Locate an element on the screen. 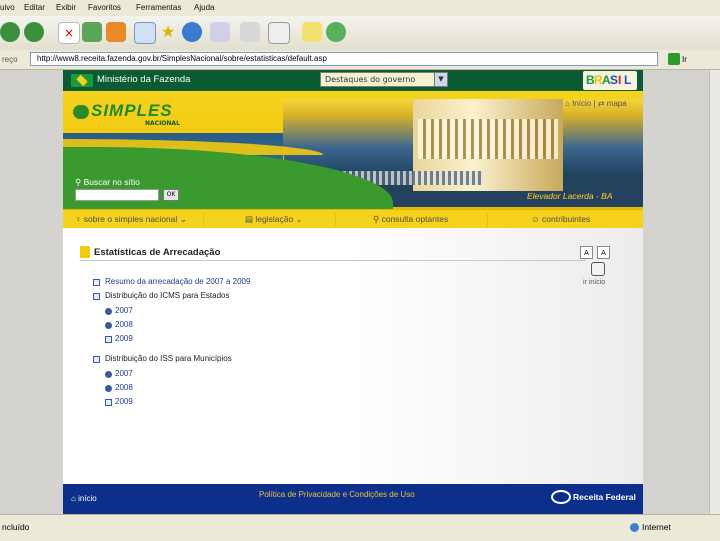 Image resolution: width=720 pixels, height=541 pixels. menu-favorites: Favoritos is located at coordinates (104, 7).